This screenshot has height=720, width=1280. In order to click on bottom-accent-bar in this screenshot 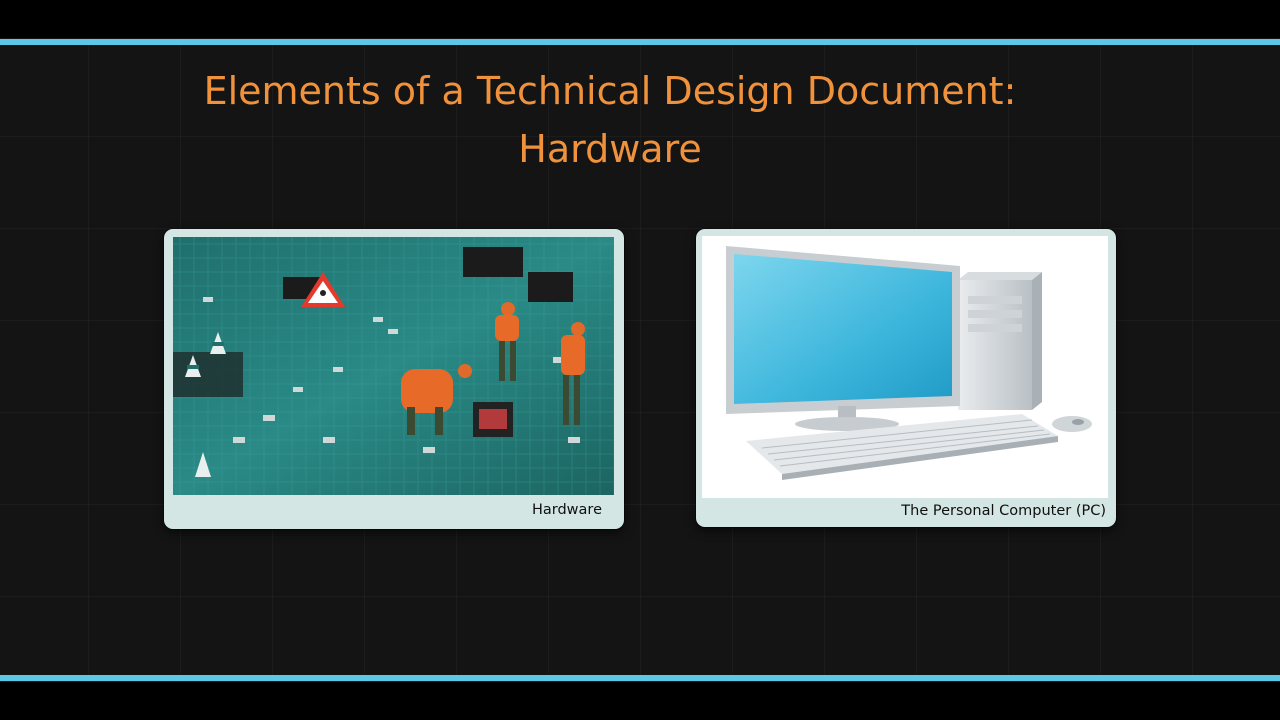, I will do `click(640, 678)`.